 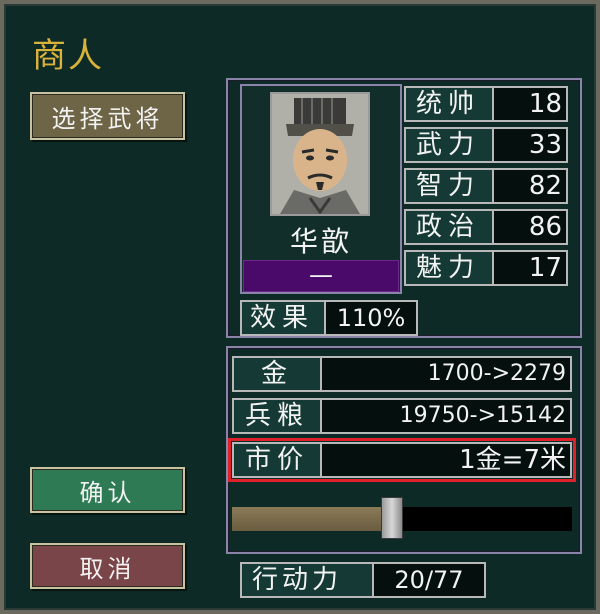 What do you see at coordinates (531, 104) in the screenshot?
I see `stat-value: 18` at bounding box center [531, 104].